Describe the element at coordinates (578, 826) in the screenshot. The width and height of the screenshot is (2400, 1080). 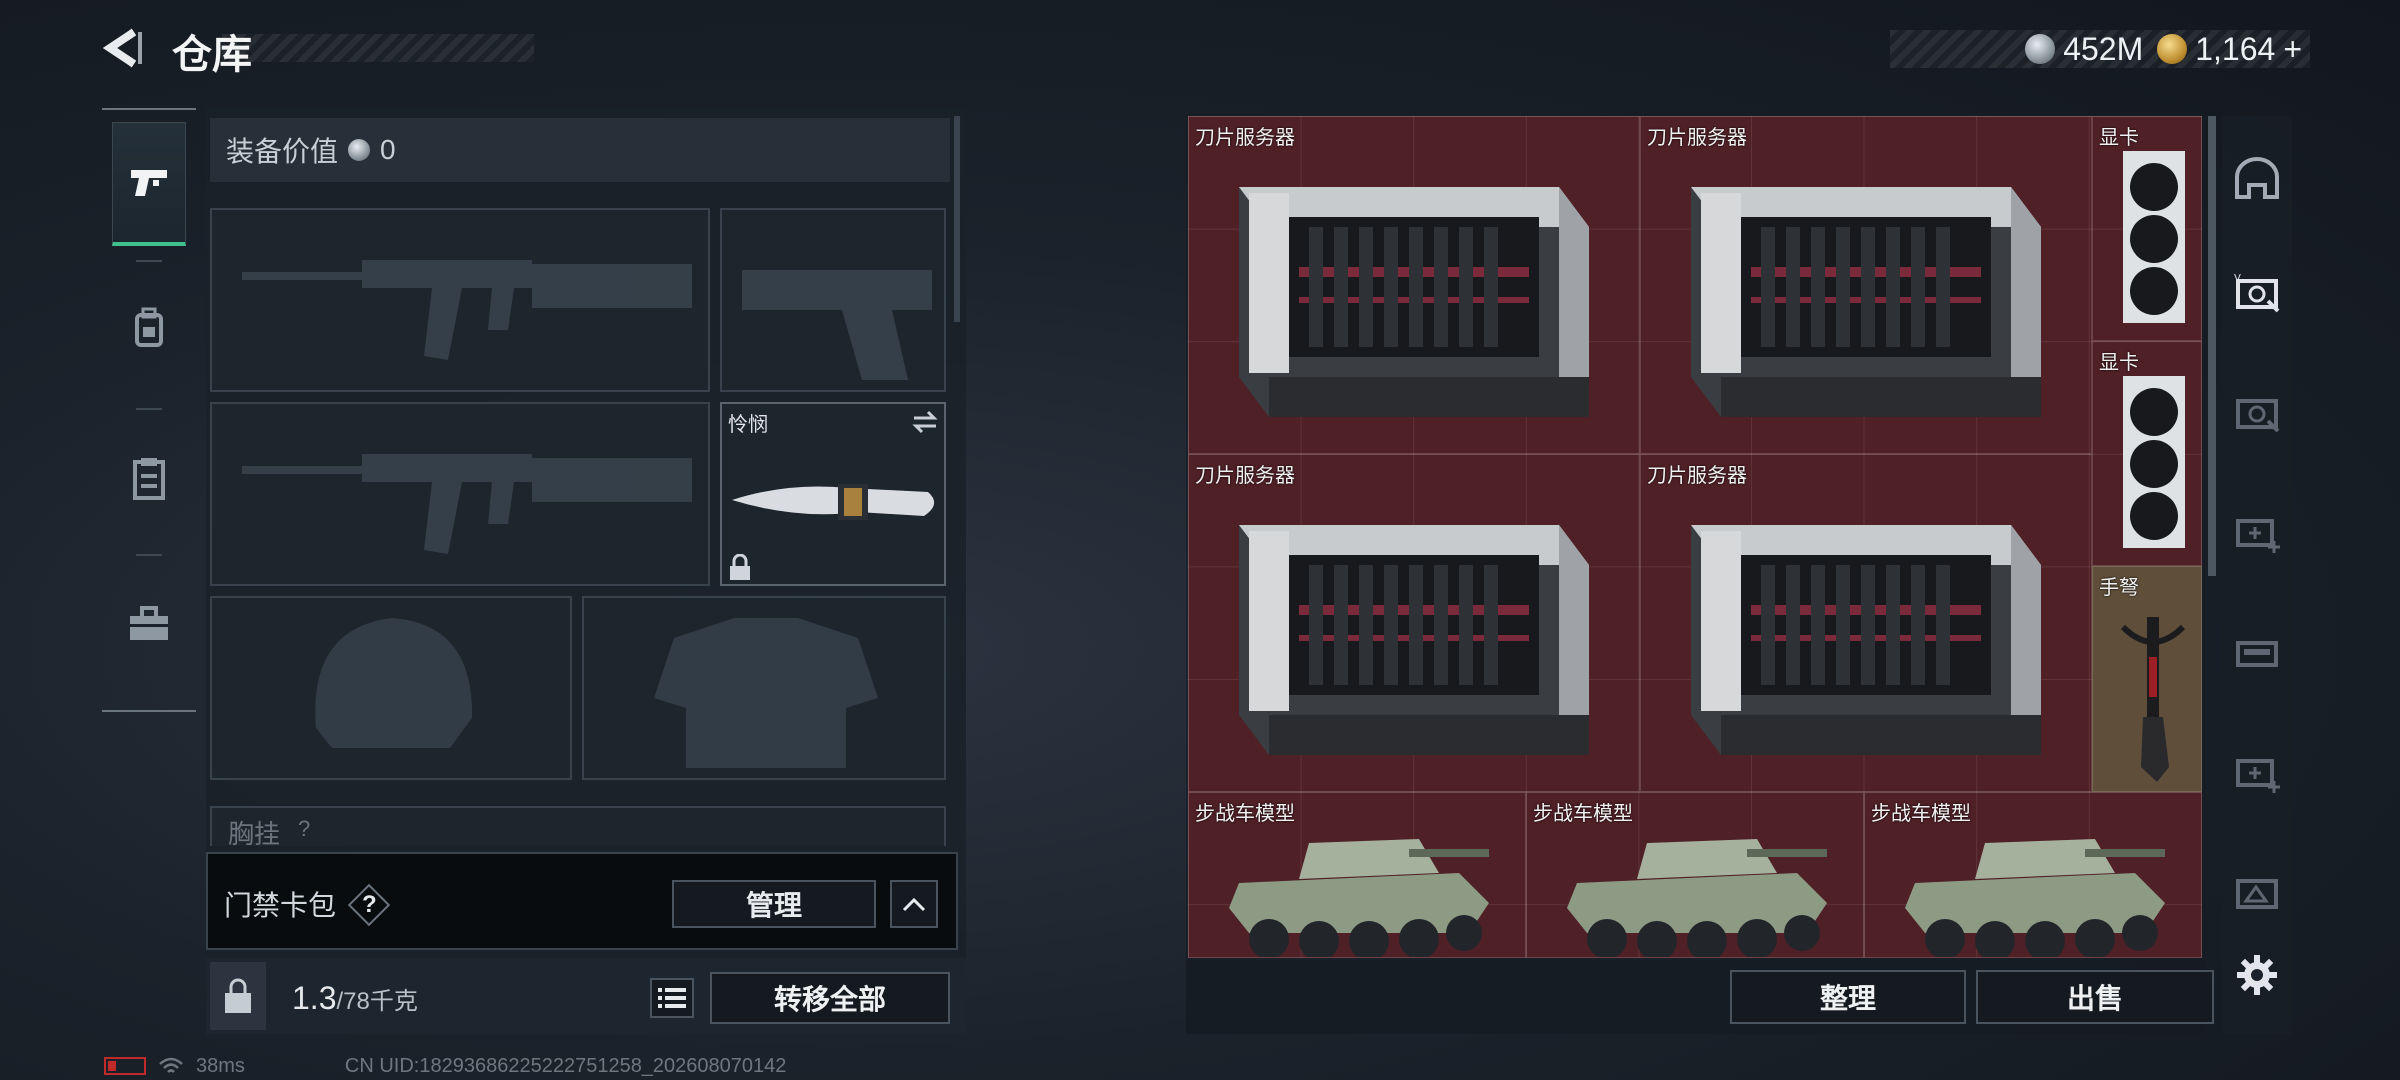
I see `chest-rig-slot: 胸挂 ?` at that location.